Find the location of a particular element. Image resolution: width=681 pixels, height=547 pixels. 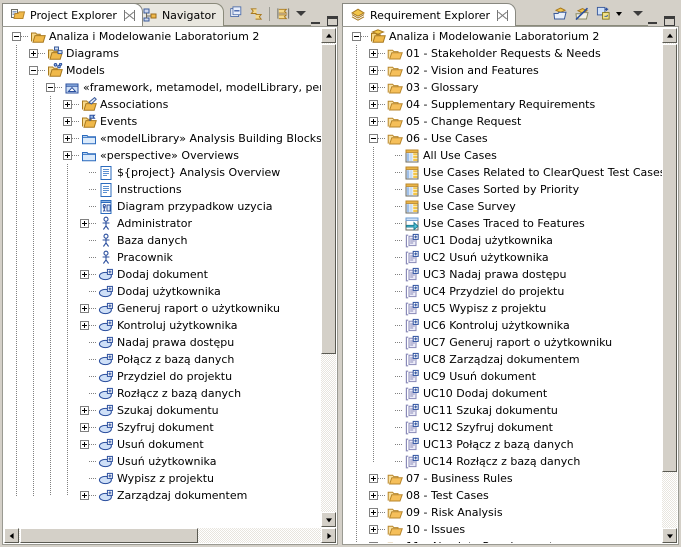

tree-item: Zarządzaj dokumentem is located at coordinates (162, 495).